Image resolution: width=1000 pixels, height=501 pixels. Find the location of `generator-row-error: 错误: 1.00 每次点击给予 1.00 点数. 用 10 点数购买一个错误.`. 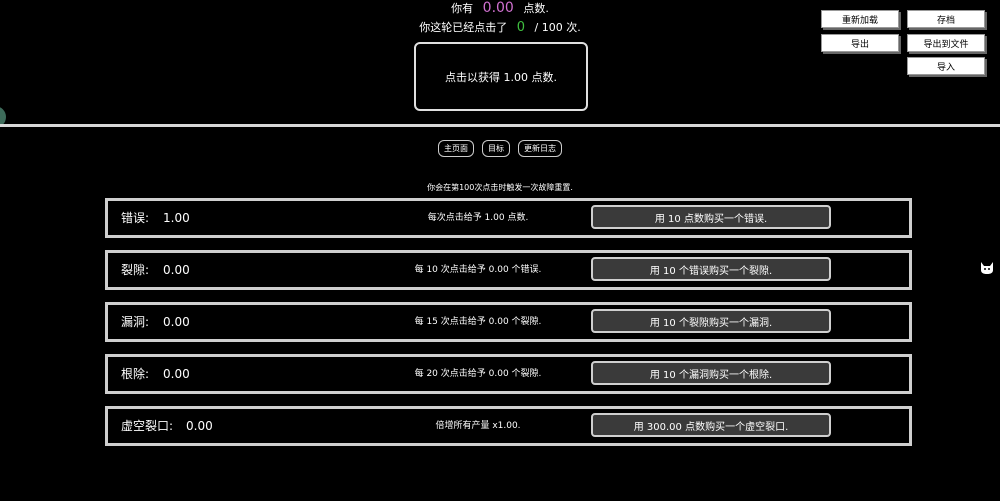

generator-row-error: 错误: 1.00 每次点击给予 1.00 点数. 用 10 点数购买一个错误. is located at coordinates (508, 218).